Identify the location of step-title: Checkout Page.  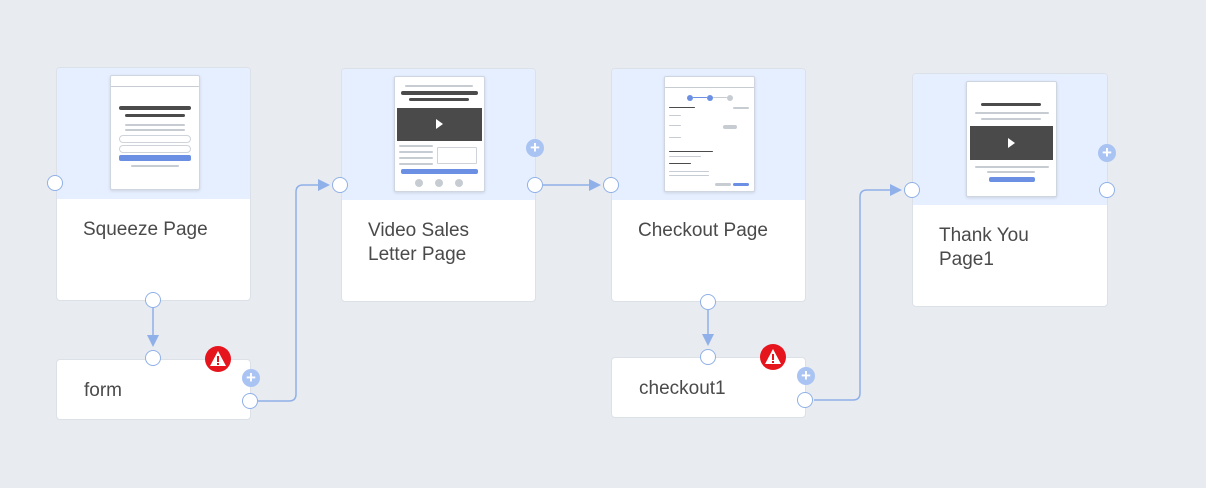
(703, 230).